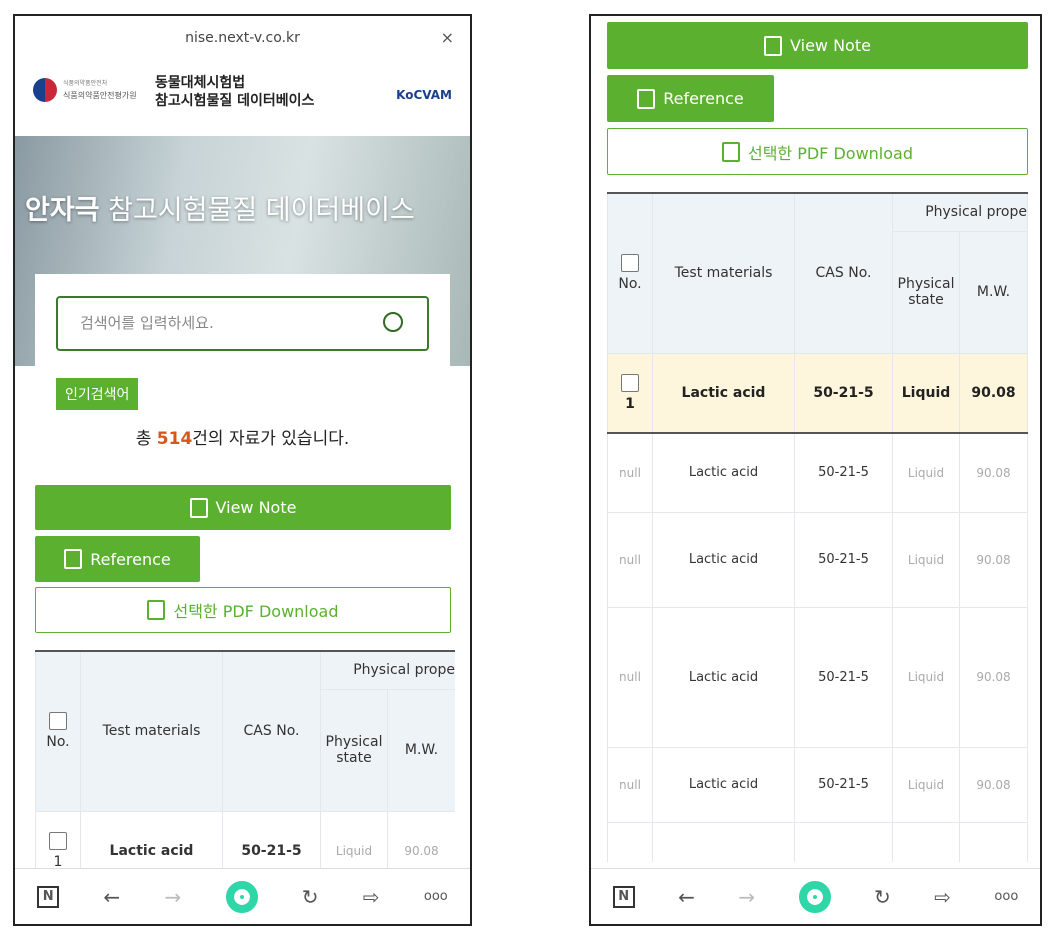  What do you see at coordinates (424, 95) in the screenshot?
I see `kocvam-logo: KoCVAM` at bounding box center [424, 95].